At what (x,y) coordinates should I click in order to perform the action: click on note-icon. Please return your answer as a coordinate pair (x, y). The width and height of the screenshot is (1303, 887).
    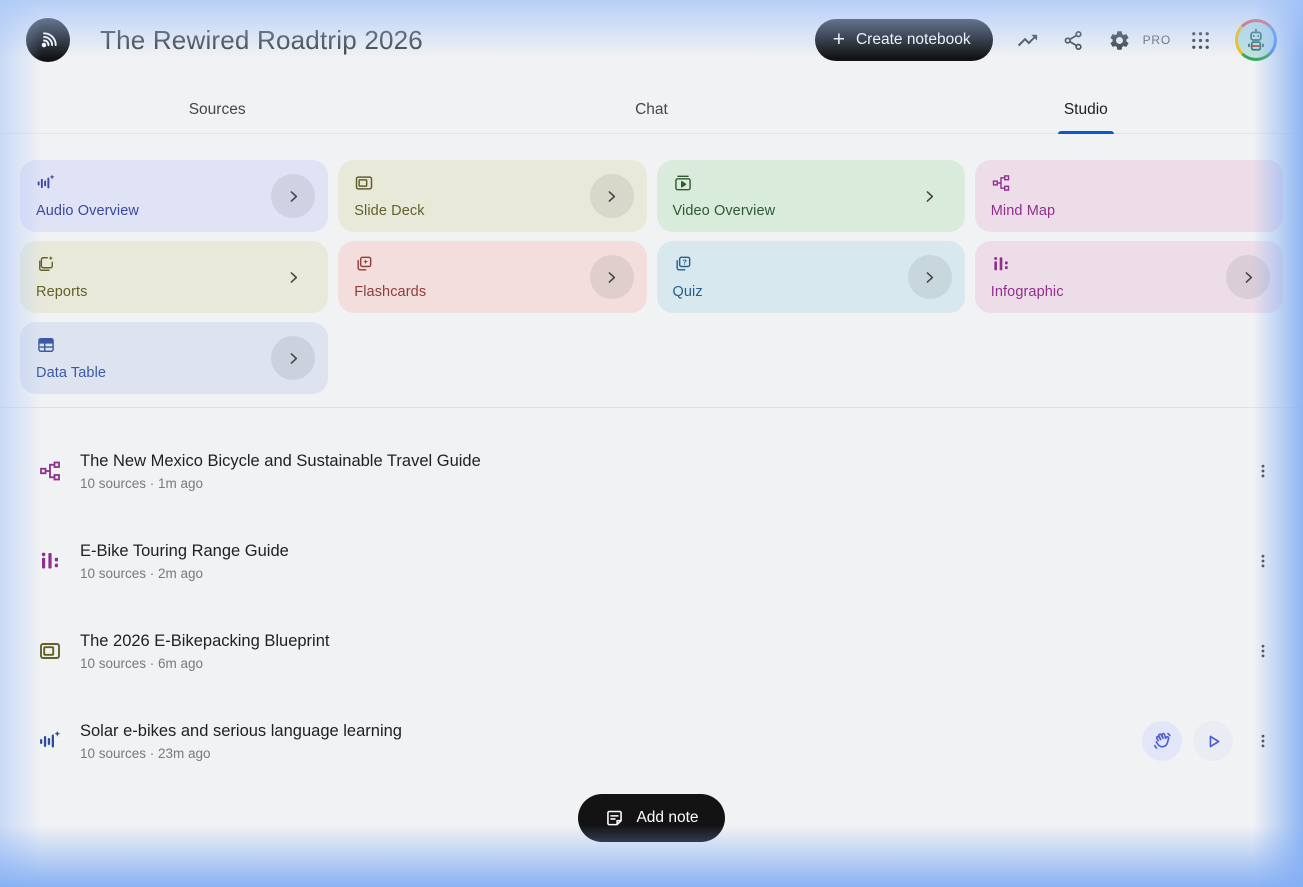
    Looking at the image, I should click on (614, 818).